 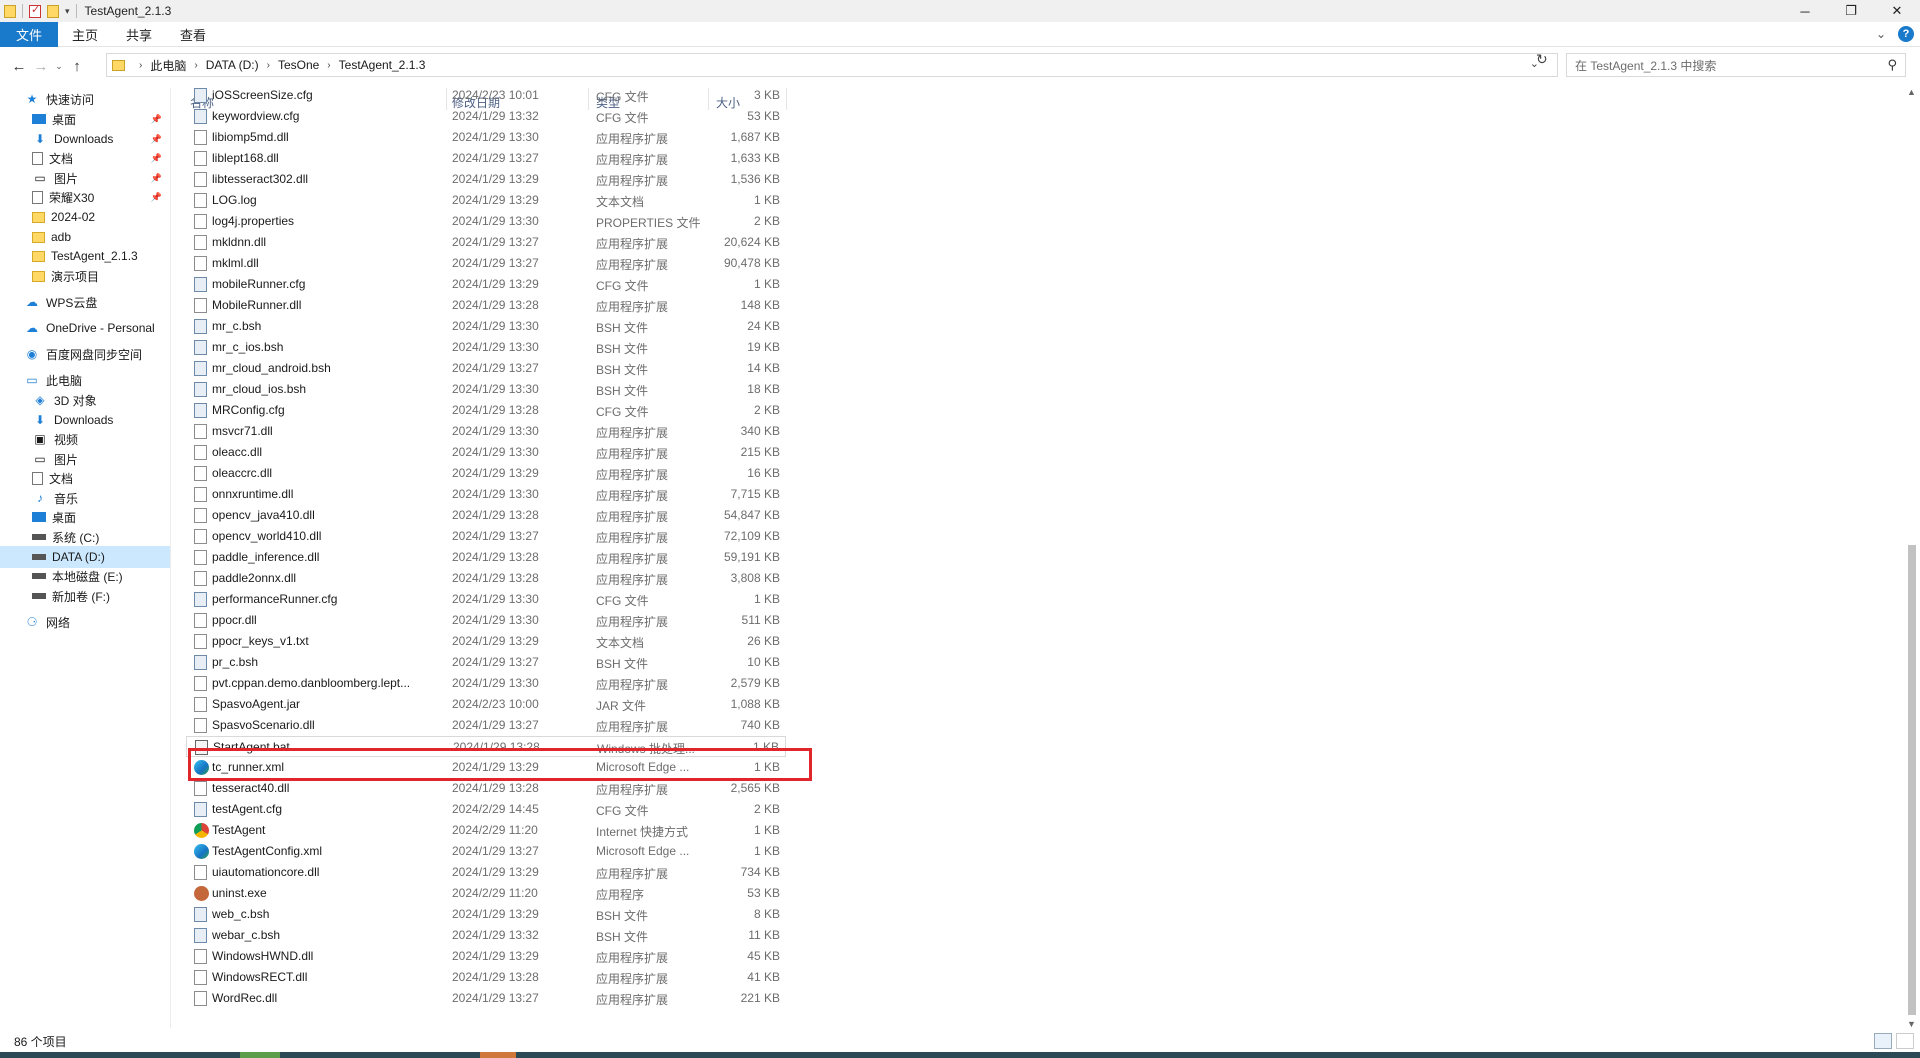 I want to click on file-row: webar_c.bsh 2024/1/29 13:32 BSH 文件 11 KB, so click(x=486, y=935).